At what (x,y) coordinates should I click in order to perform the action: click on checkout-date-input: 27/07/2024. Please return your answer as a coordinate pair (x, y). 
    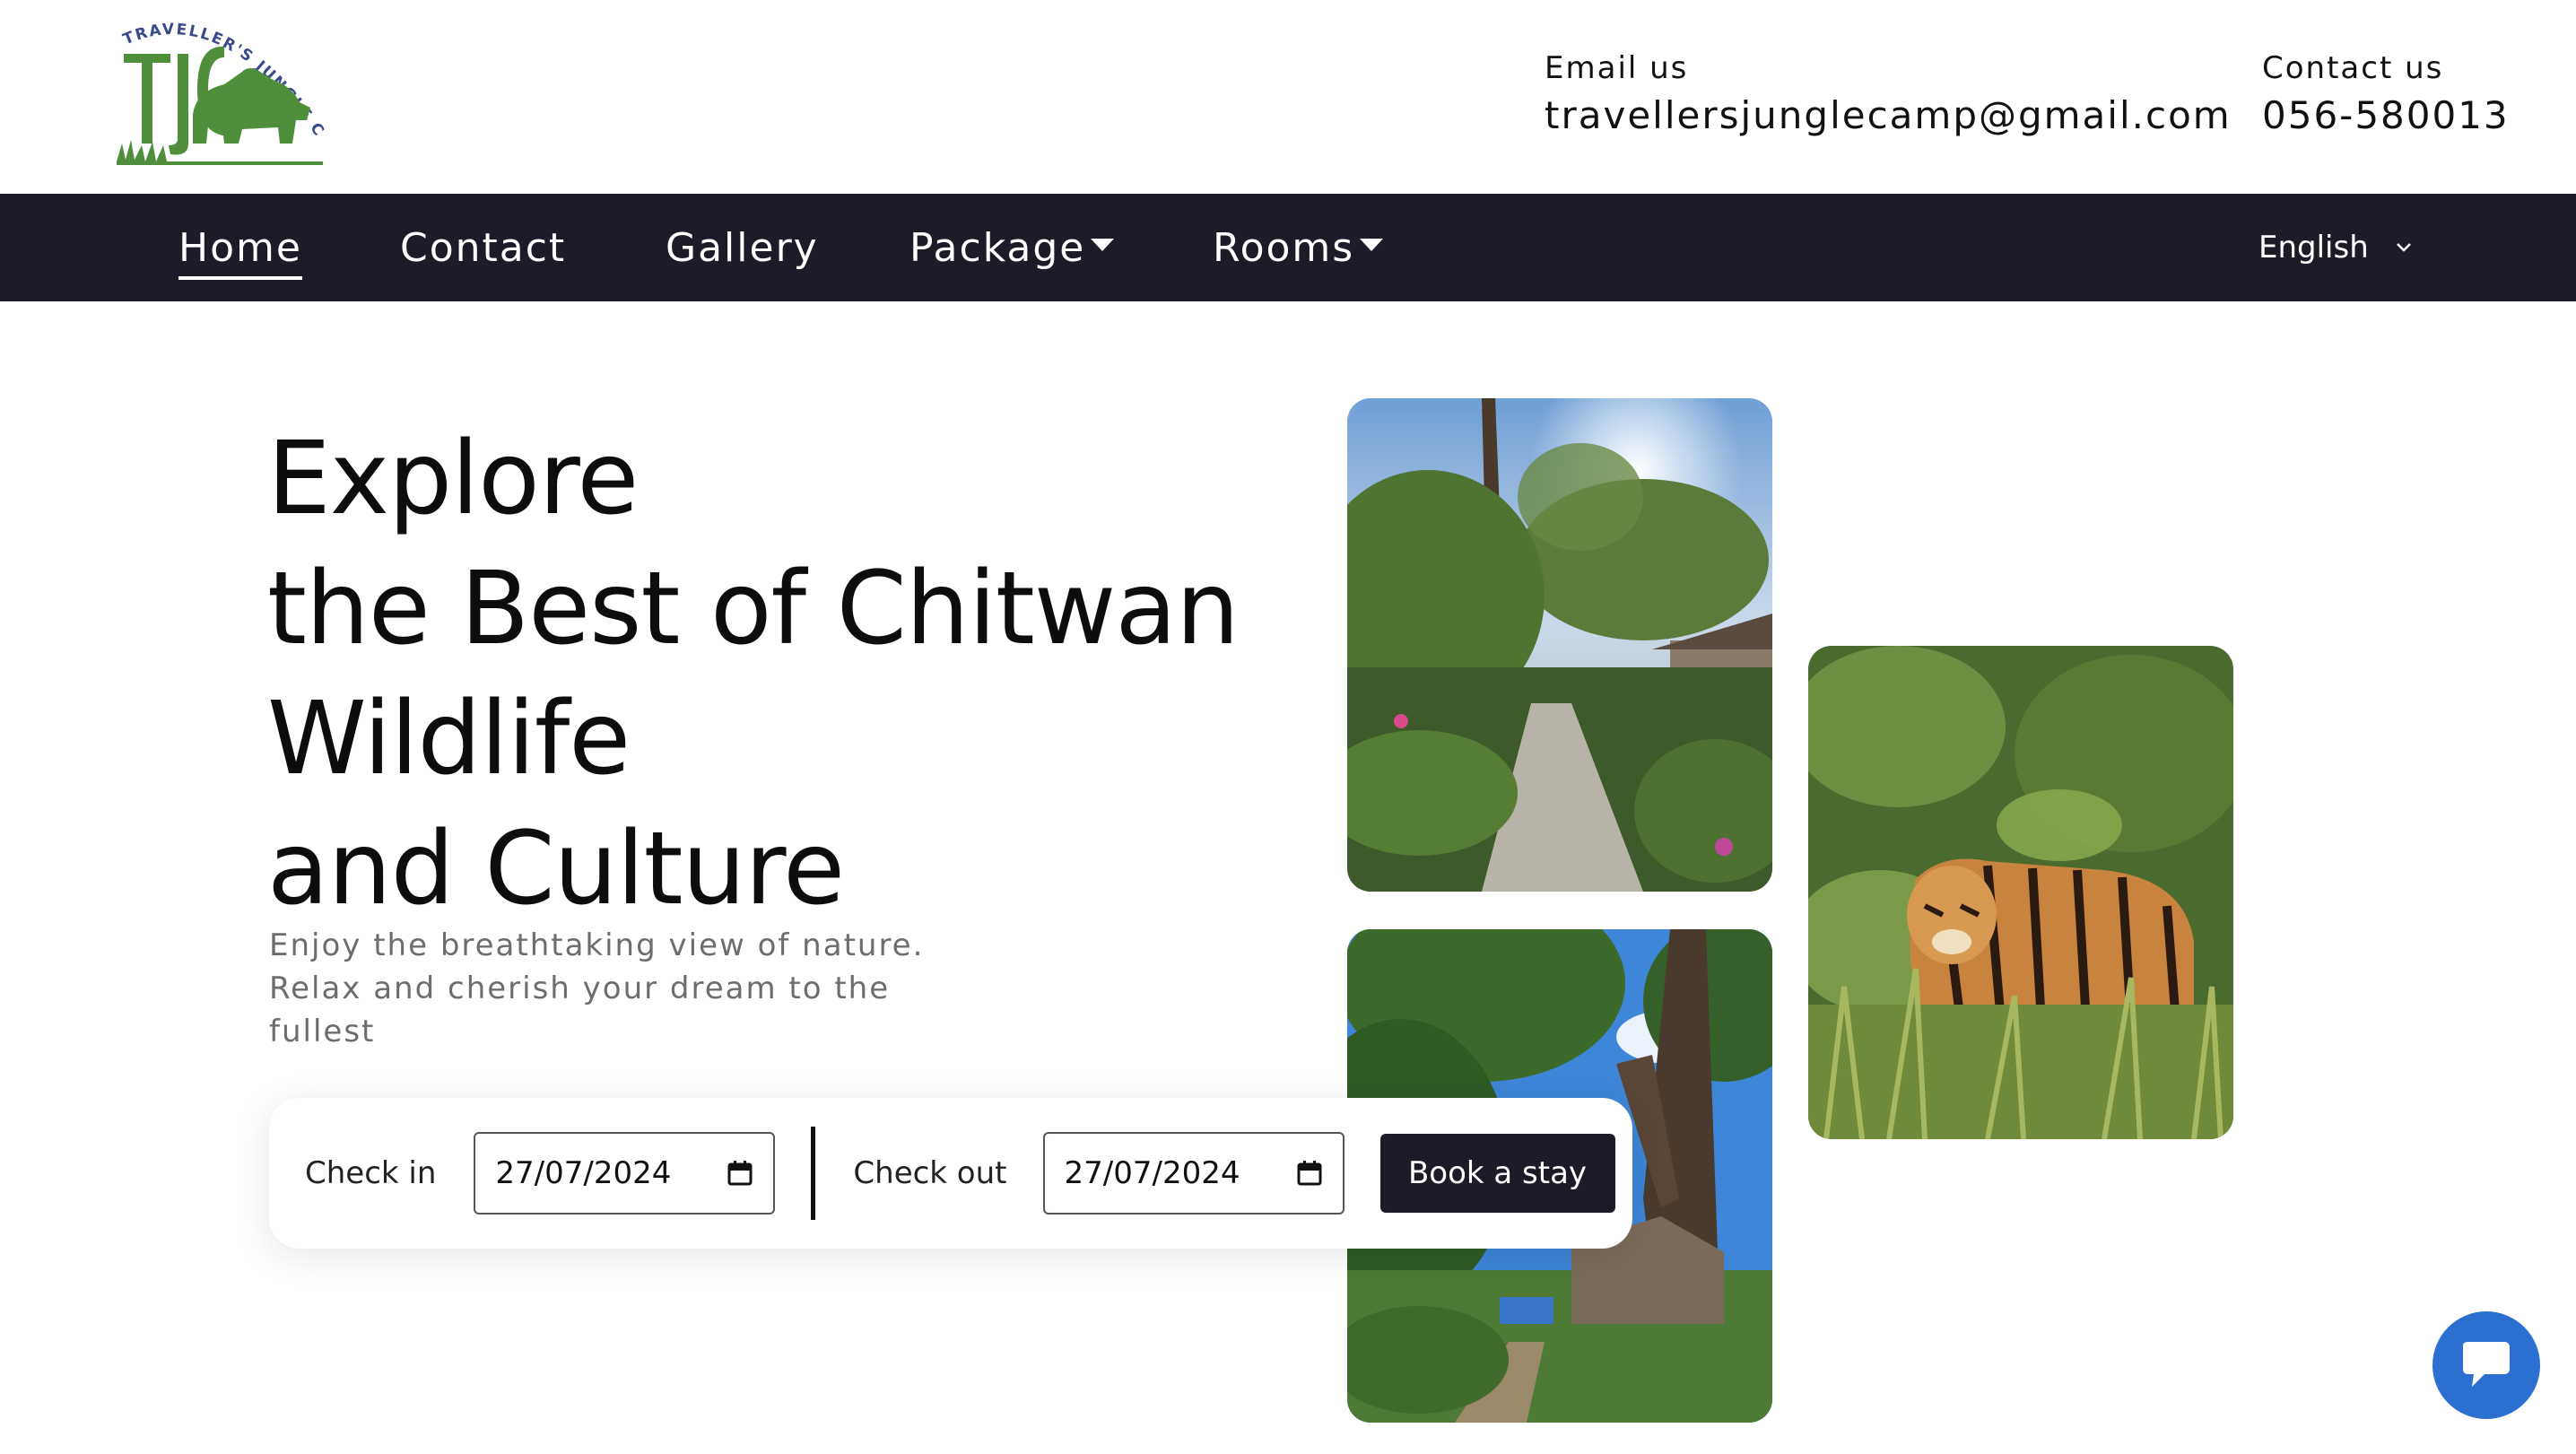
    Looking at the image, I should click on (1193, 1173).